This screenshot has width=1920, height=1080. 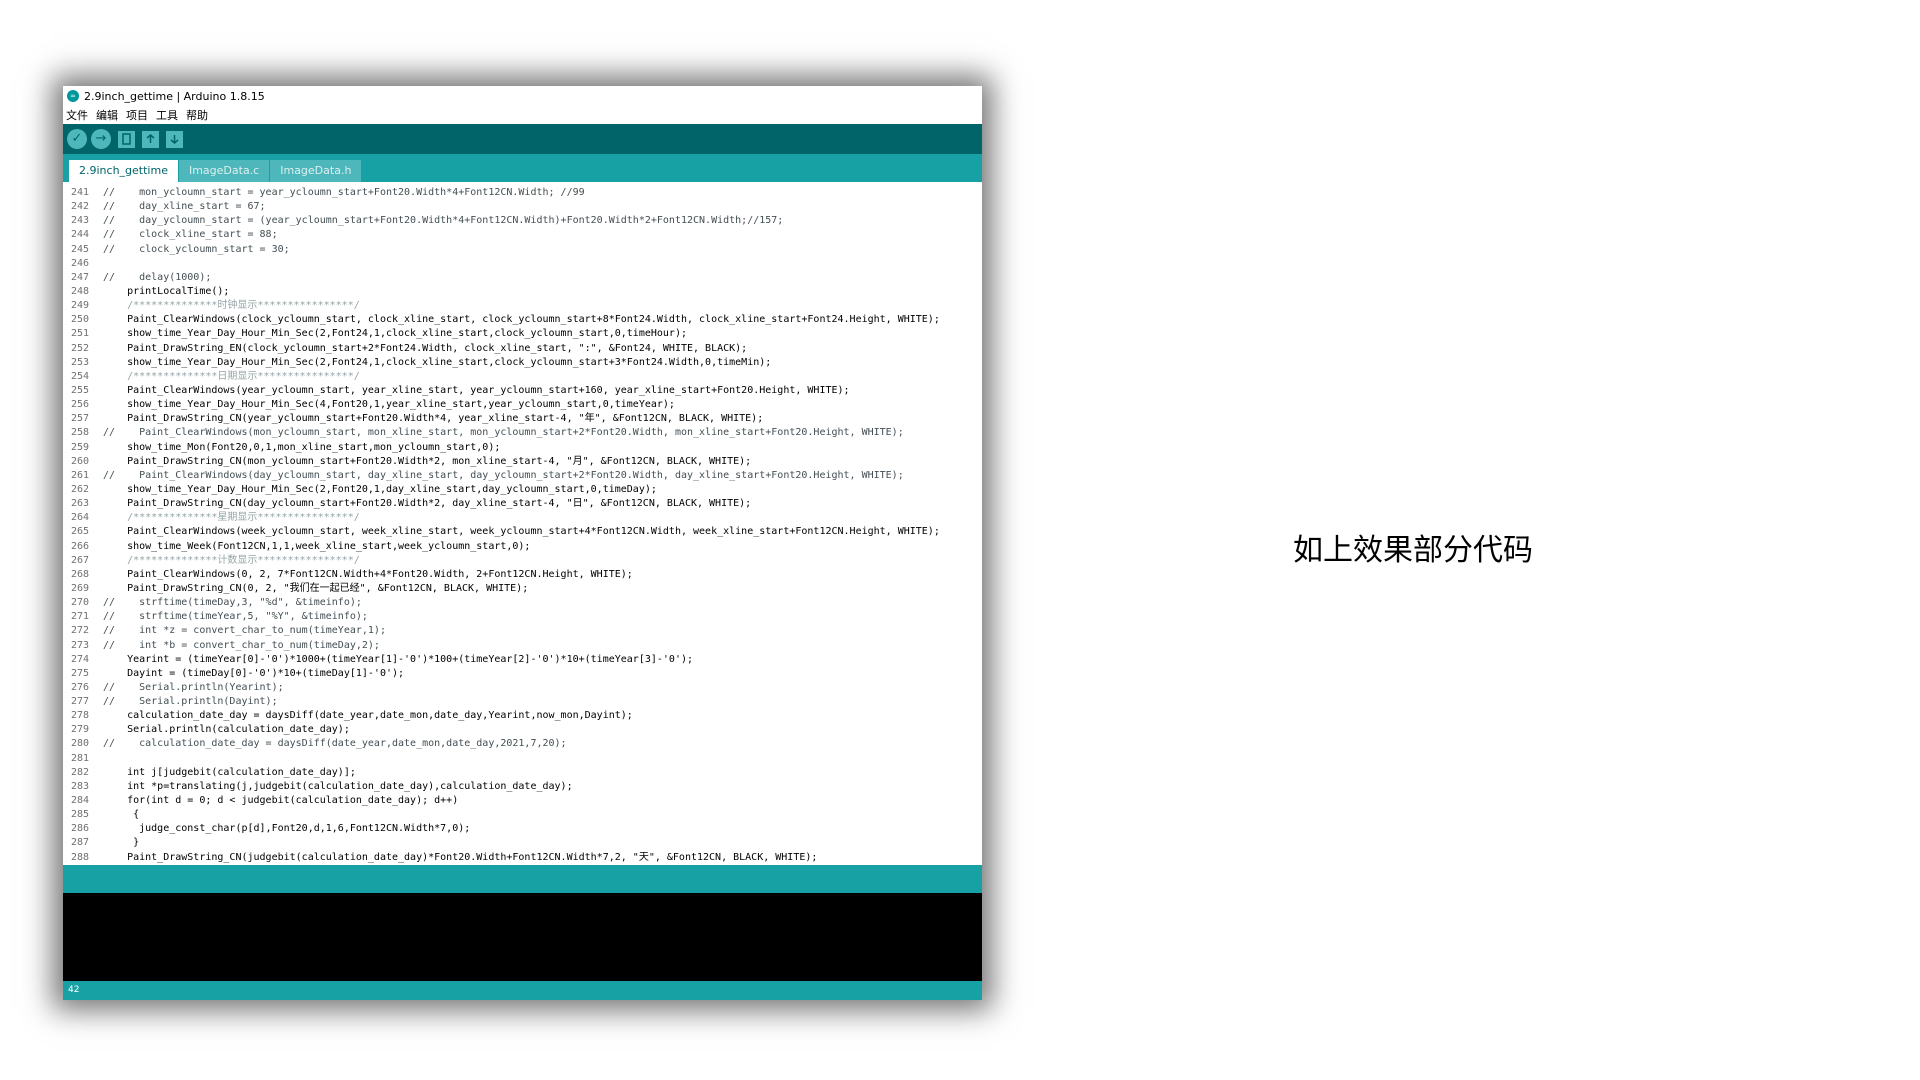 I want to click on new-file-icon, so click(x=126, y=138).